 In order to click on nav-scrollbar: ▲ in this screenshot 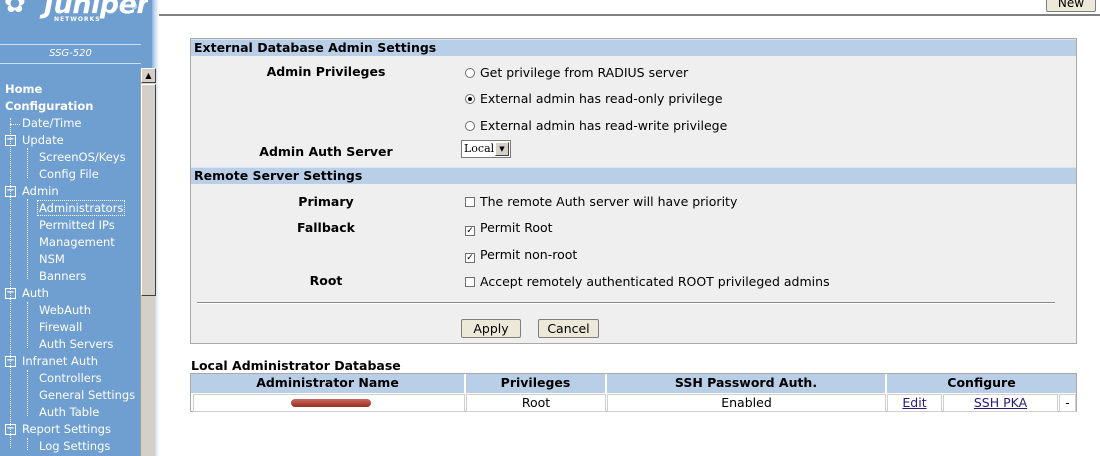, I will do `click(148, 262)`.